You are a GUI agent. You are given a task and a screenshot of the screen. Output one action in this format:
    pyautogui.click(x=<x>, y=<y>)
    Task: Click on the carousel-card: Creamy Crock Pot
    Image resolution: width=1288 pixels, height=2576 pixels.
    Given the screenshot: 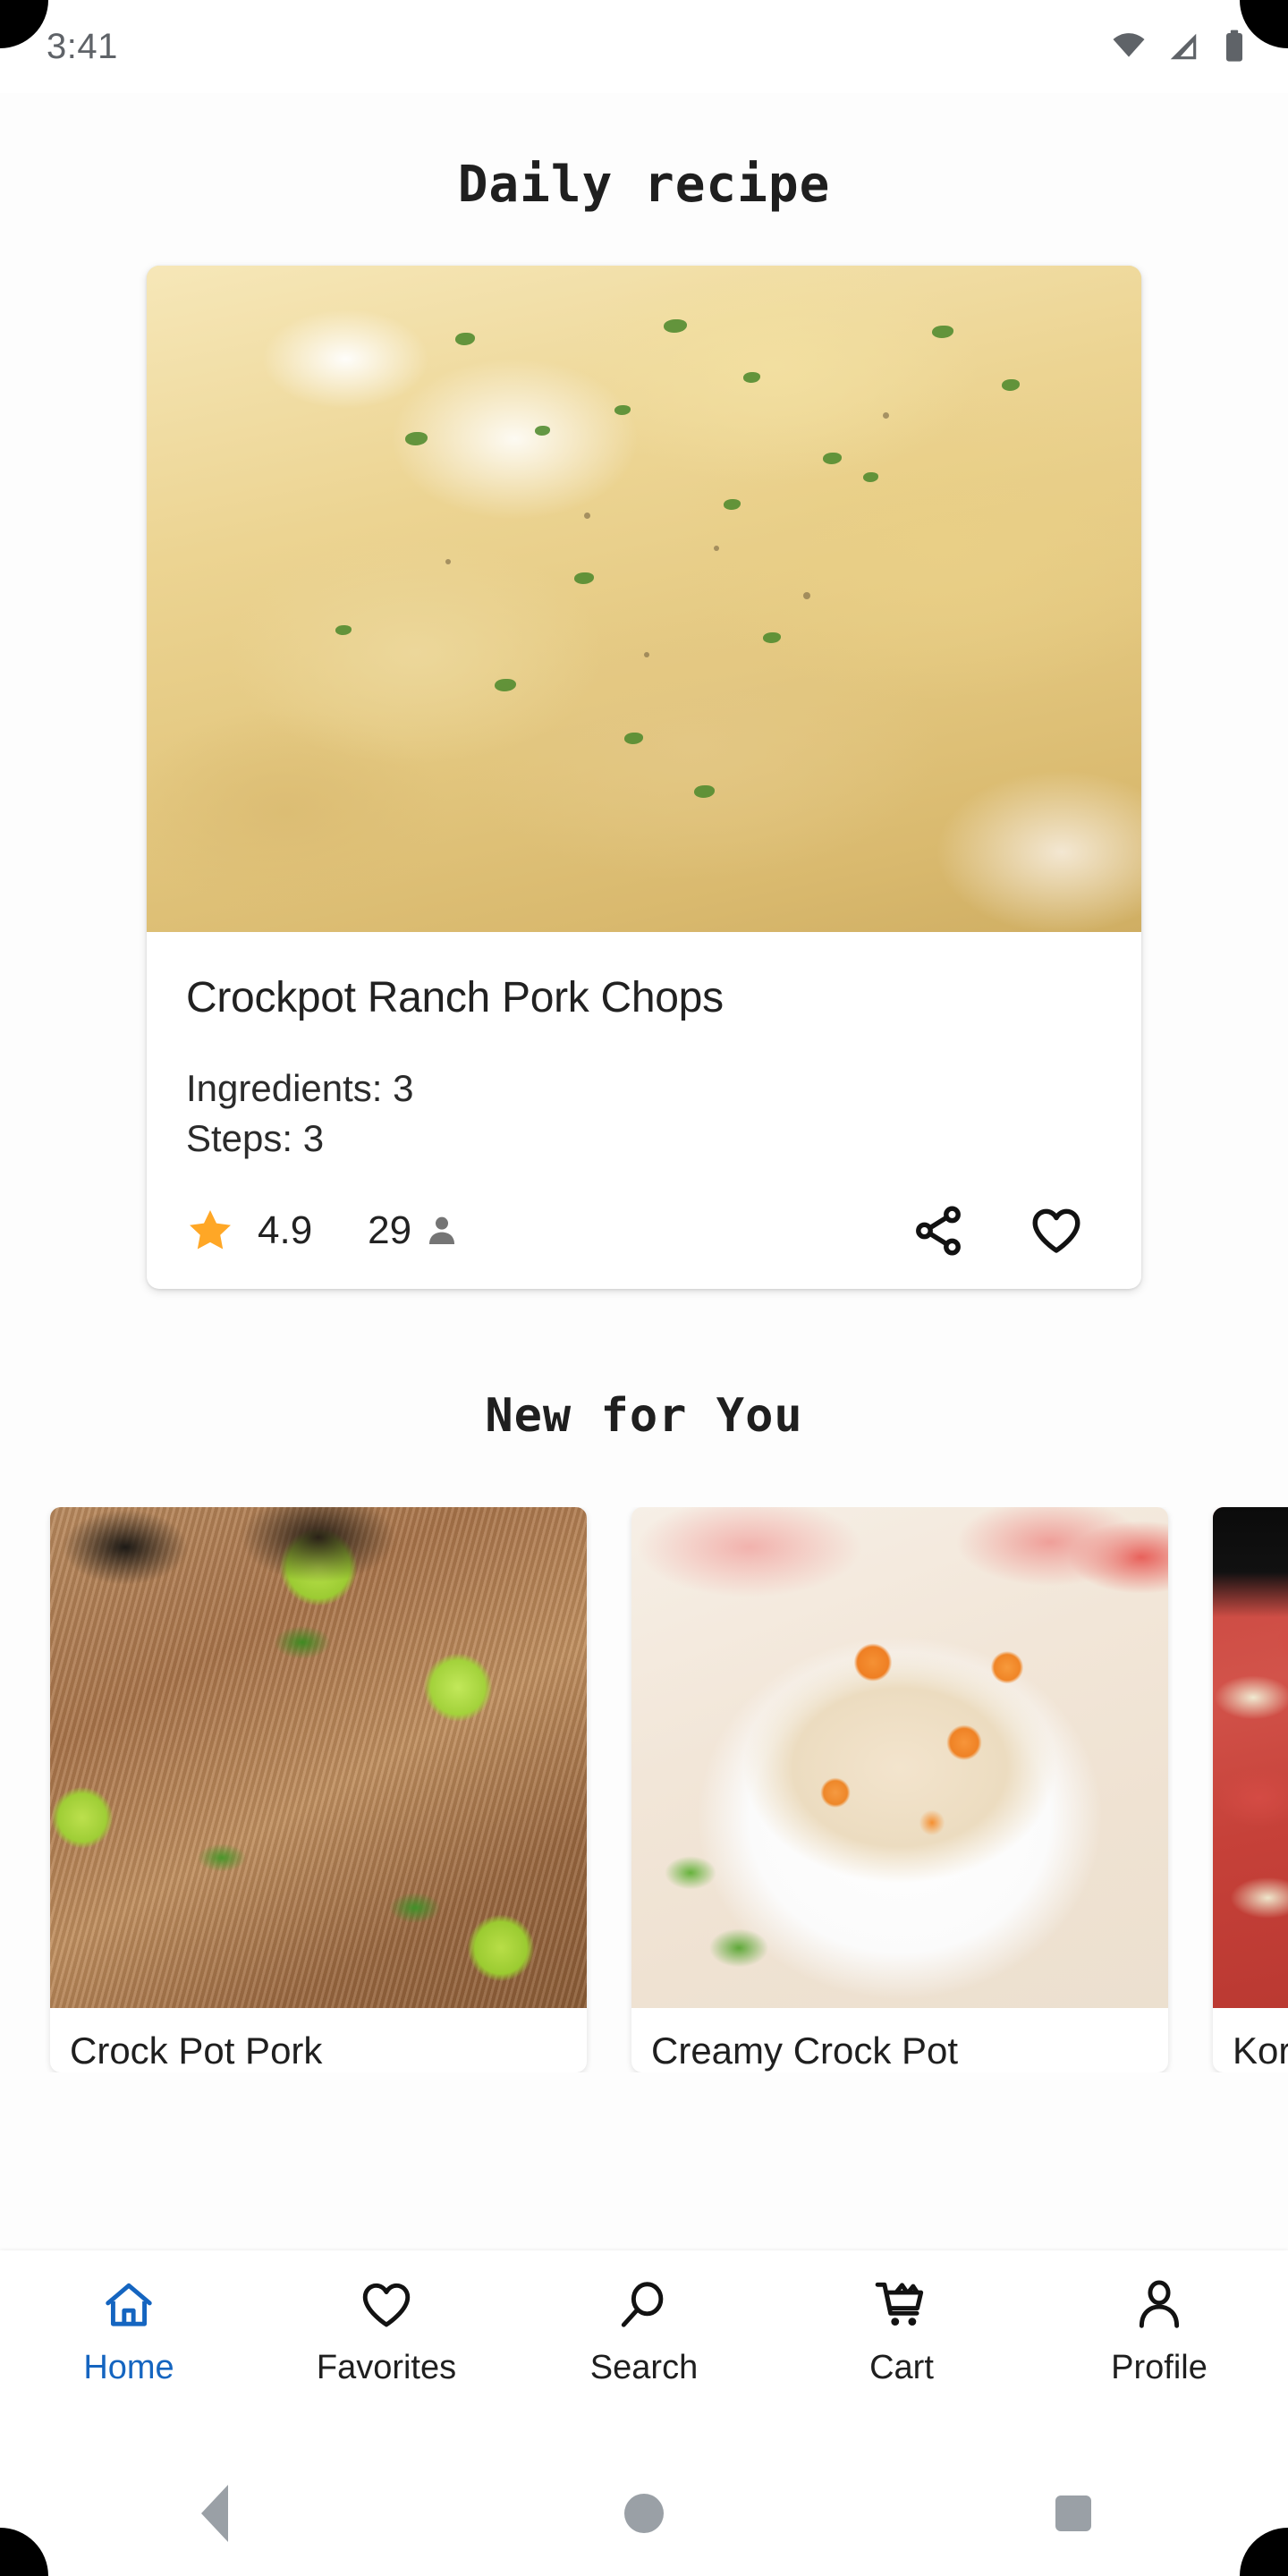 What is the action you would take?
    pyautogui.click(x=899, y=1789)
    